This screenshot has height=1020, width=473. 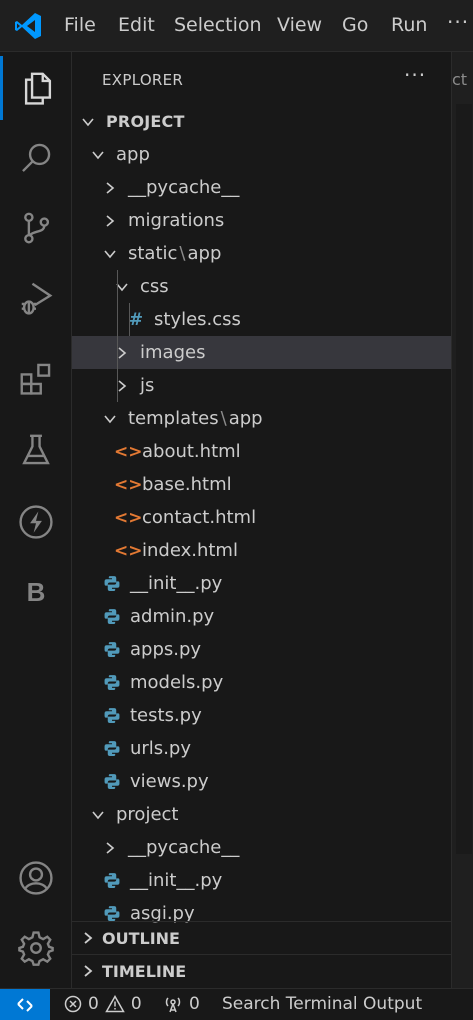 I want to click on tree-folder-images: images, so click(x=261, y=352).